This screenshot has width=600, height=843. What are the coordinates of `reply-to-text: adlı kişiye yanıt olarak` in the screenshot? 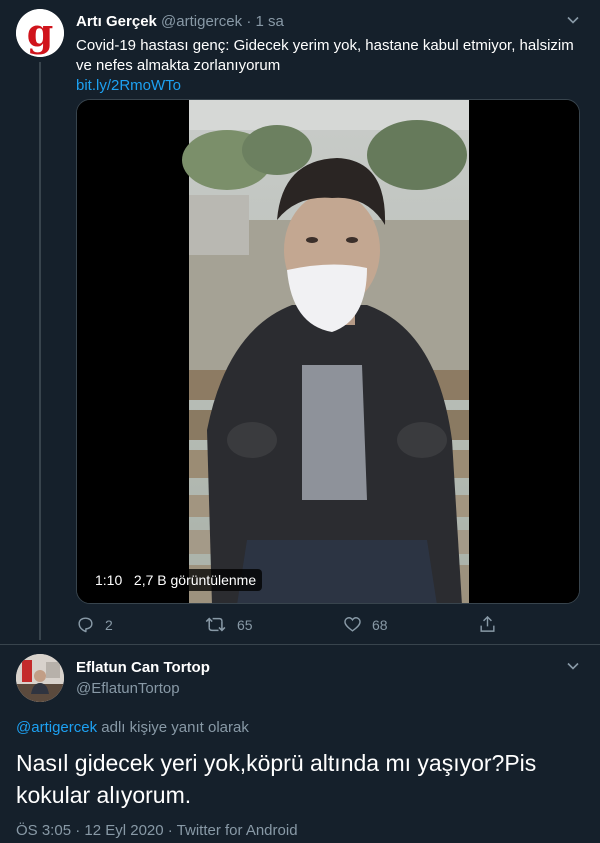 It's located at (175, 727).